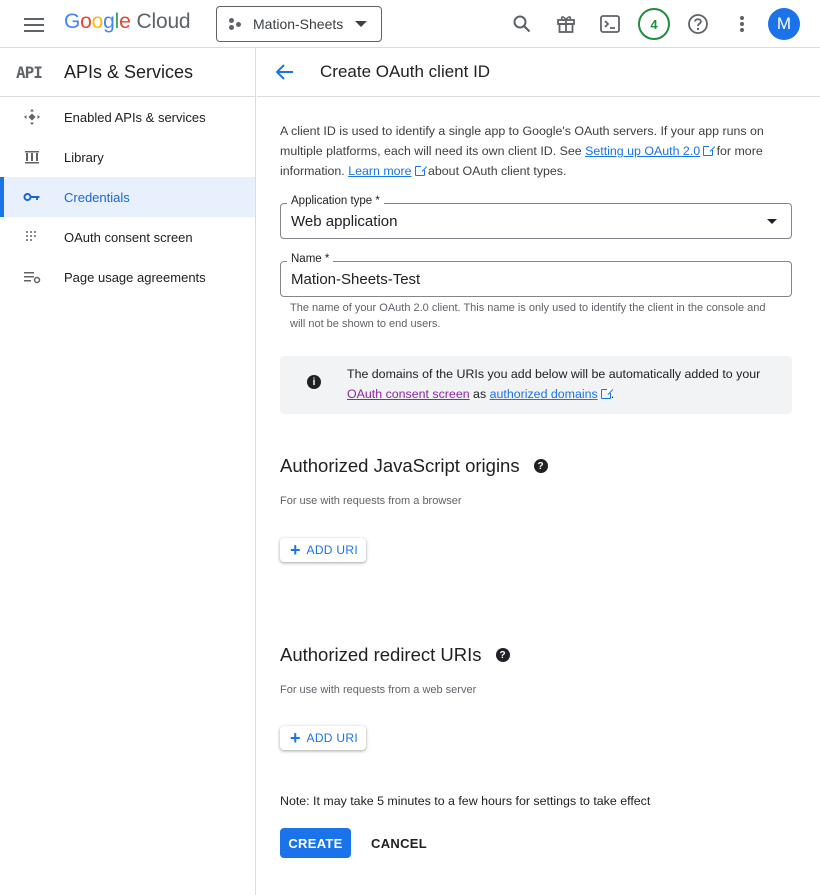 Image resolution: width=820 pixels, height=895 pixels. What do you see at coordinates (522, 24) in the screenshot?
I see `search-icon` at bounding box center [522, 24].